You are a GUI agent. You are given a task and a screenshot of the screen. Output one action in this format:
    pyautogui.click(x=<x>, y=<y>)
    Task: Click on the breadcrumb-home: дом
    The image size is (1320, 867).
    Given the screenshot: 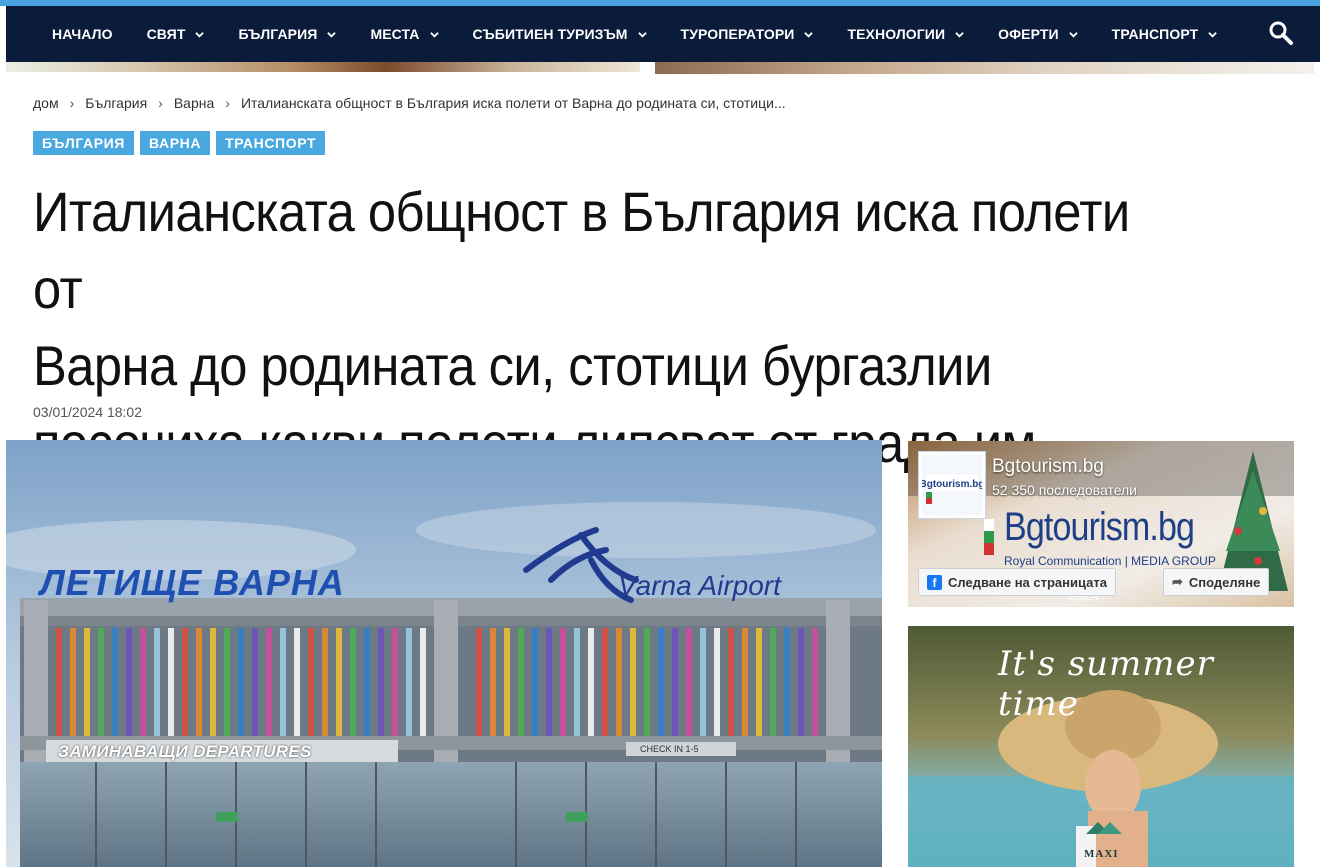 What is the action you would take?
    pyautogui.click(x=46, y=103)
    